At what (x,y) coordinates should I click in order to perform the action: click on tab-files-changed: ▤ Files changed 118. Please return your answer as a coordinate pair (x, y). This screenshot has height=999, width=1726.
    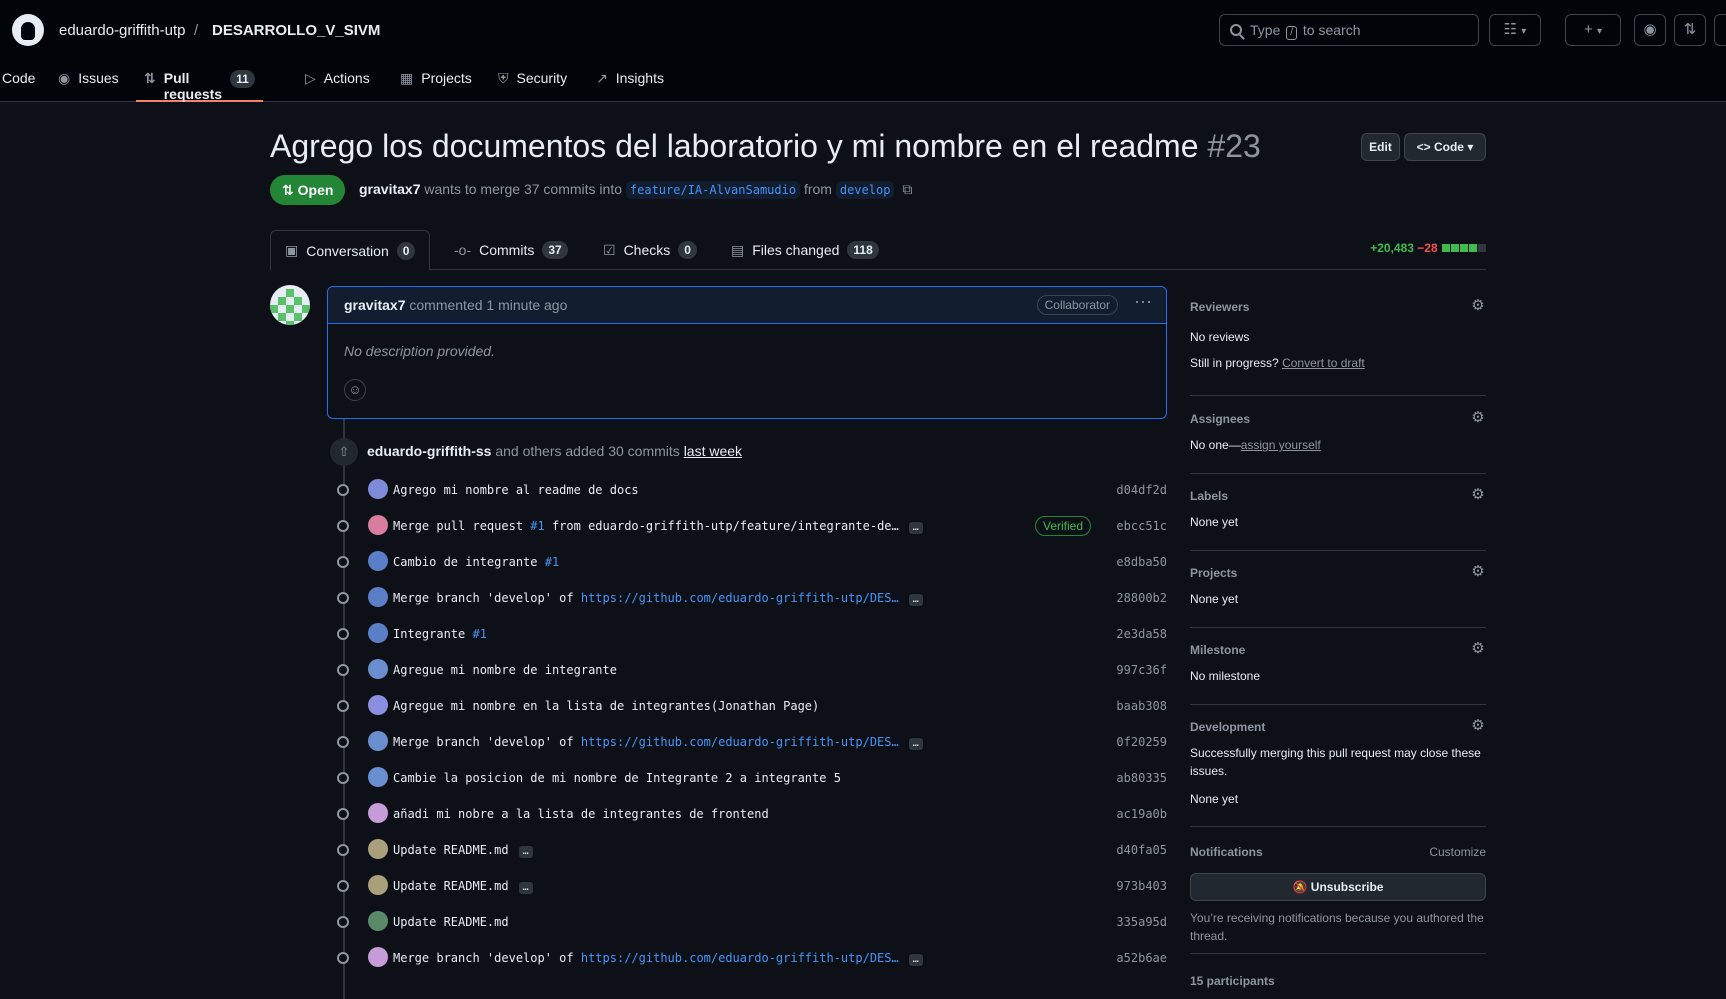
    Looking at the image, I should click on (805, 250).